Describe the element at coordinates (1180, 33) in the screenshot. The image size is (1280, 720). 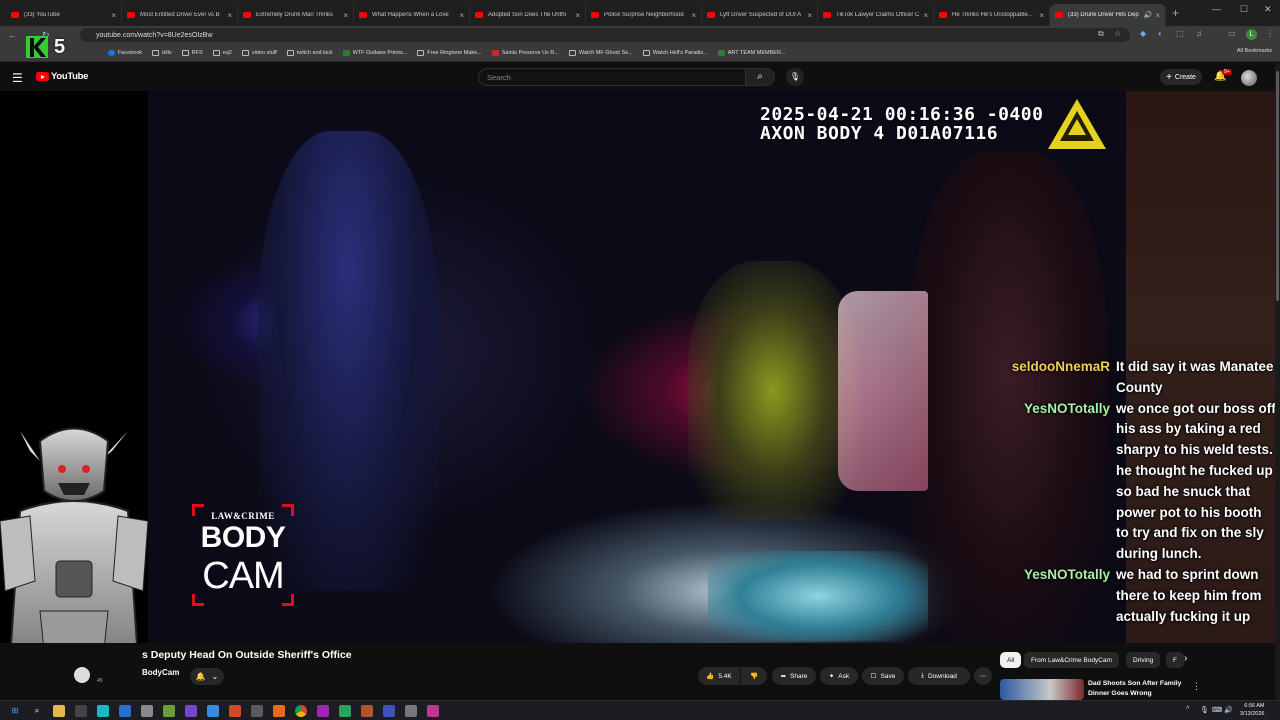
I see `extensions-puzzle-icon: ⬚` at that location.